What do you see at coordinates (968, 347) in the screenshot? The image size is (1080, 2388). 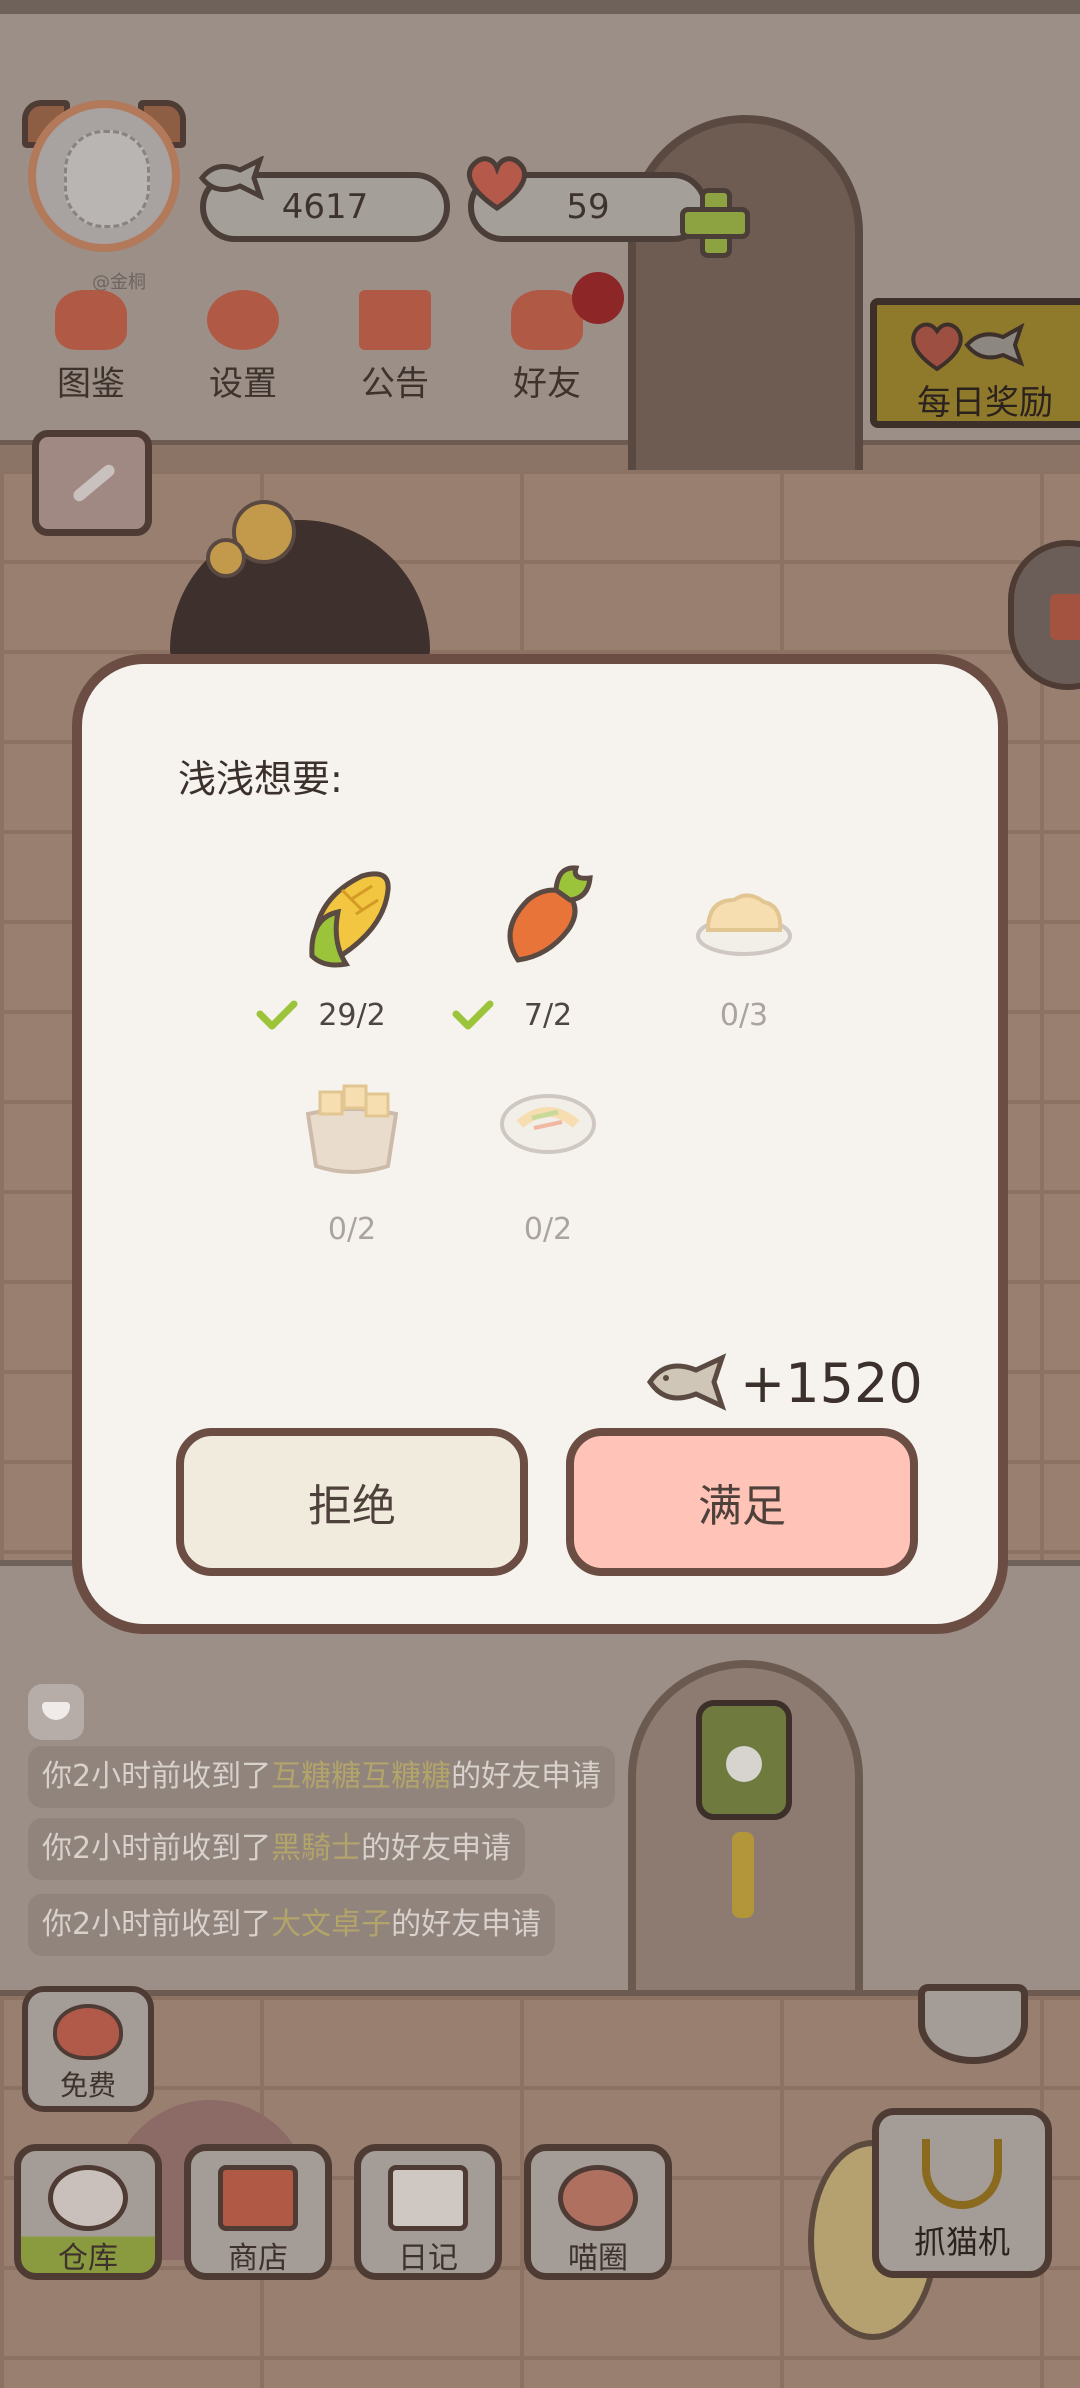 I see `heart-fish-icon` at bounding box center [968, 347].